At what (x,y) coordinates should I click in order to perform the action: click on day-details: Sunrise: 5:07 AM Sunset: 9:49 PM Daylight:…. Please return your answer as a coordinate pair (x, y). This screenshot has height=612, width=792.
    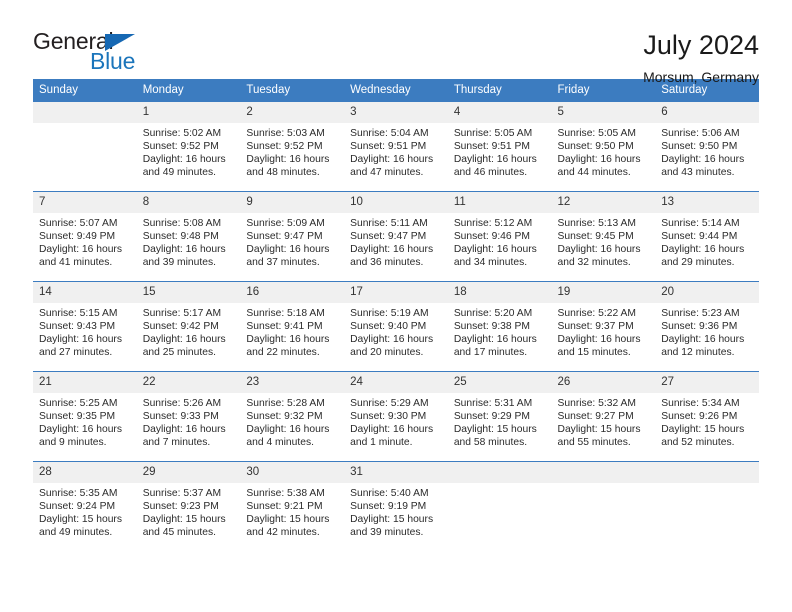
    Looking at the image, I should click on (85, 241).